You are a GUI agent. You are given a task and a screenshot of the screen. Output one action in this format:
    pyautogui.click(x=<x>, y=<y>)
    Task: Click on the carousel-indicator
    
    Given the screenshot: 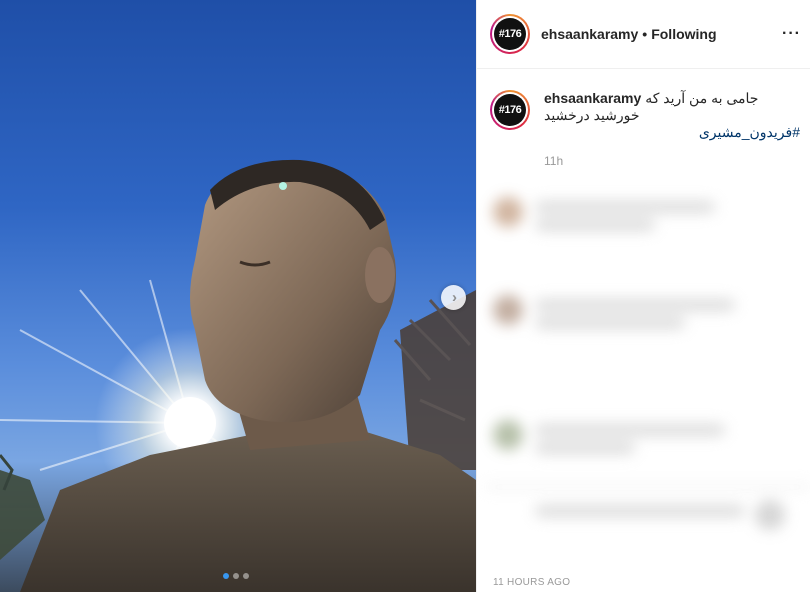 What is the action you would take?
    pyautogui.click(x=236, y=576)
    